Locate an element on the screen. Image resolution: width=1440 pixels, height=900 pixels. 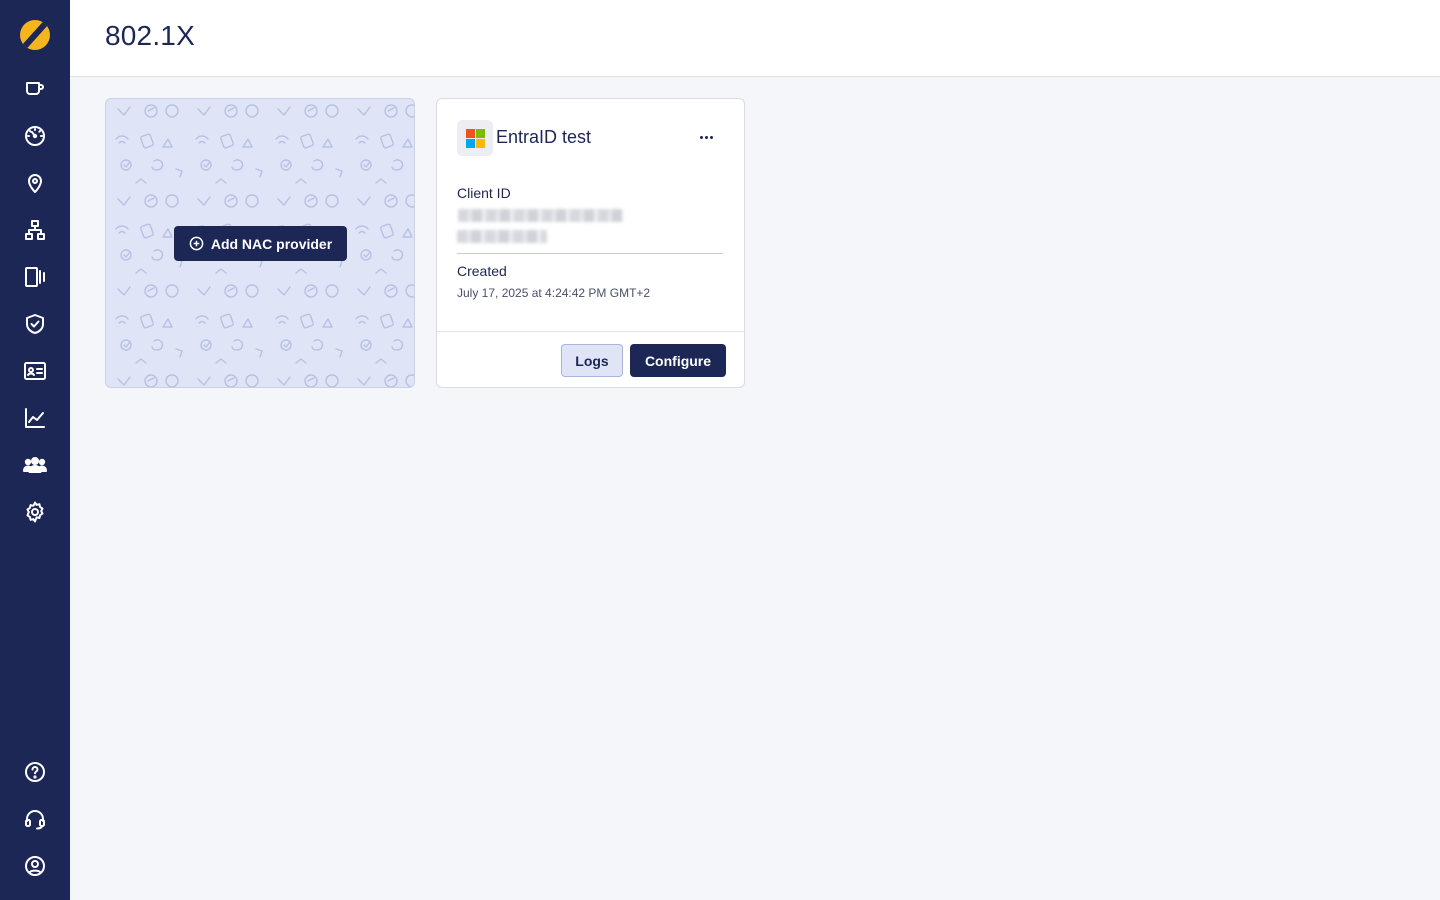
devices-icon is located at coordinates (35, 277).